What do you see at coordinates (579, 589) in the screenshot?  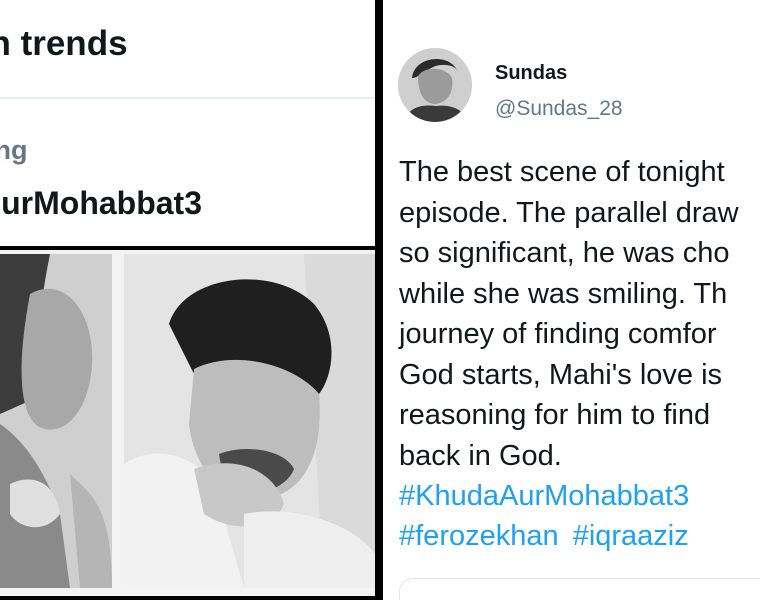 I see `embedded-card` at bounding box center [579, 589].